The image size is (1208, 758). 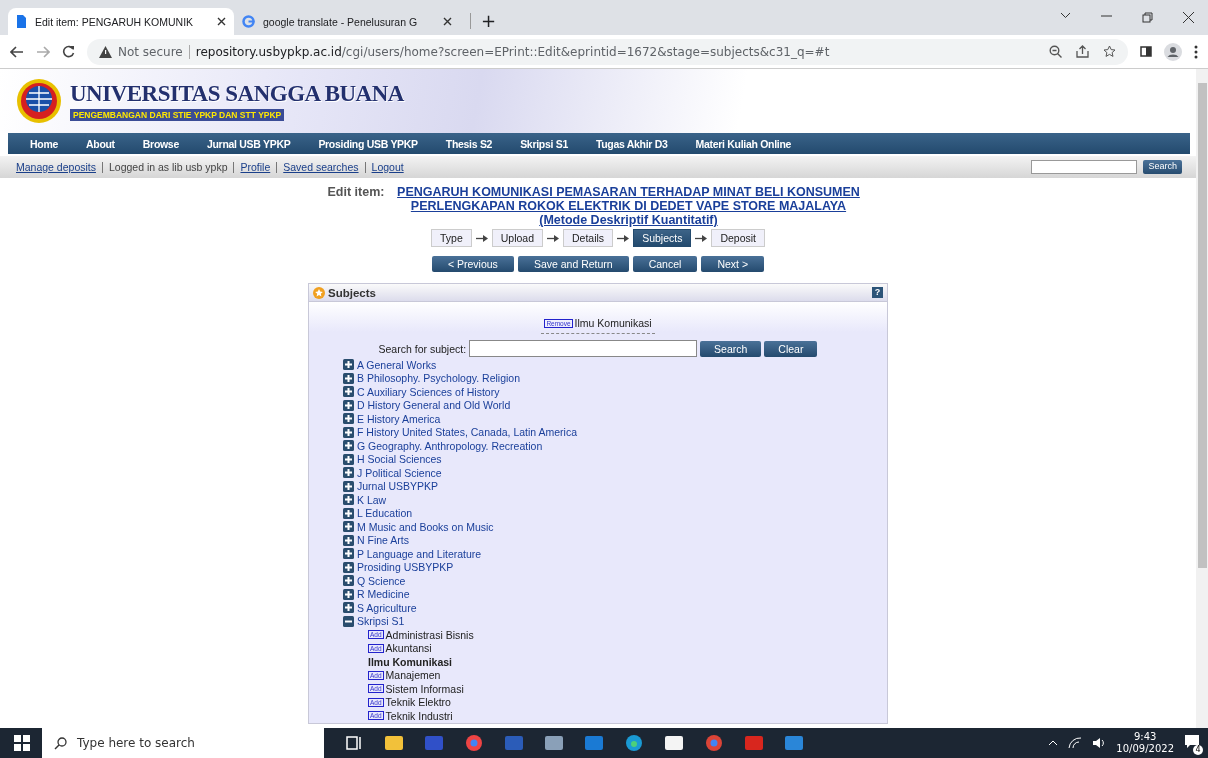 What do you see at coordinates (160, 143) in the screenshot?
I see `nav-link: Browse` at bounding box center [160, 143].